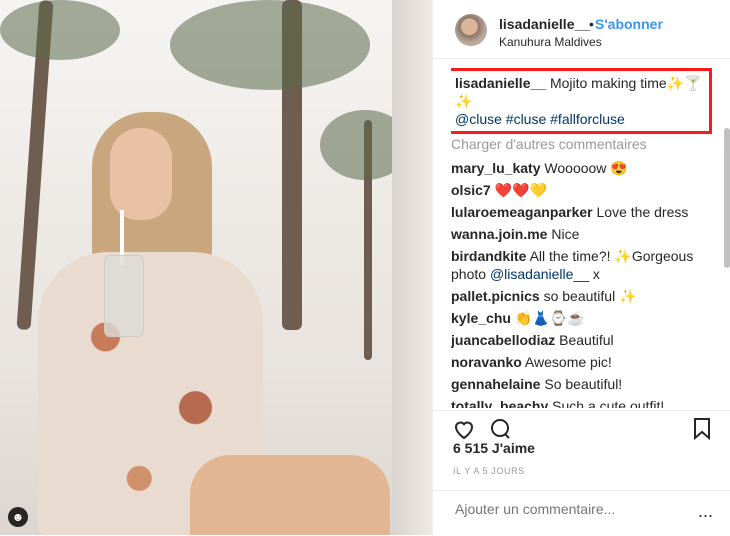 Image resolution: width=730 pixels, height=536 pixels. I want to click on location-link: Kanuhura Maldives, so click(550, 42).